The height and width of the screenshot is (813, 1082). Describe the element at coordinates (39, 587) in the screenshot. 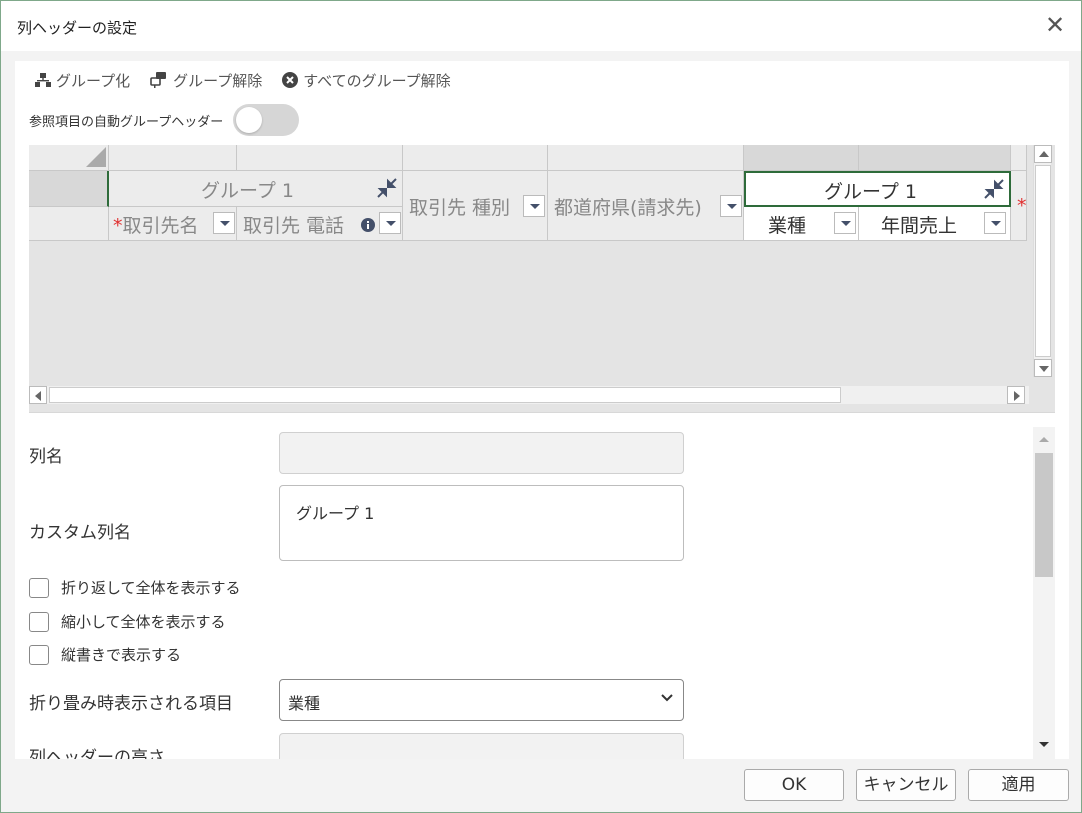

I see `wrap-checkbox` at that location.